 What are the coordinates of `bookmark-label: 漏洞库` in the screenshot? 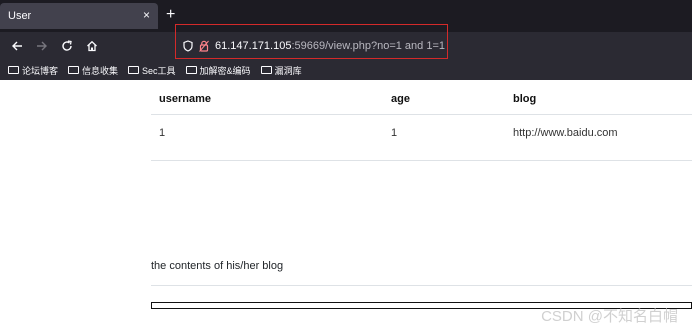 It's located at (288, 70).